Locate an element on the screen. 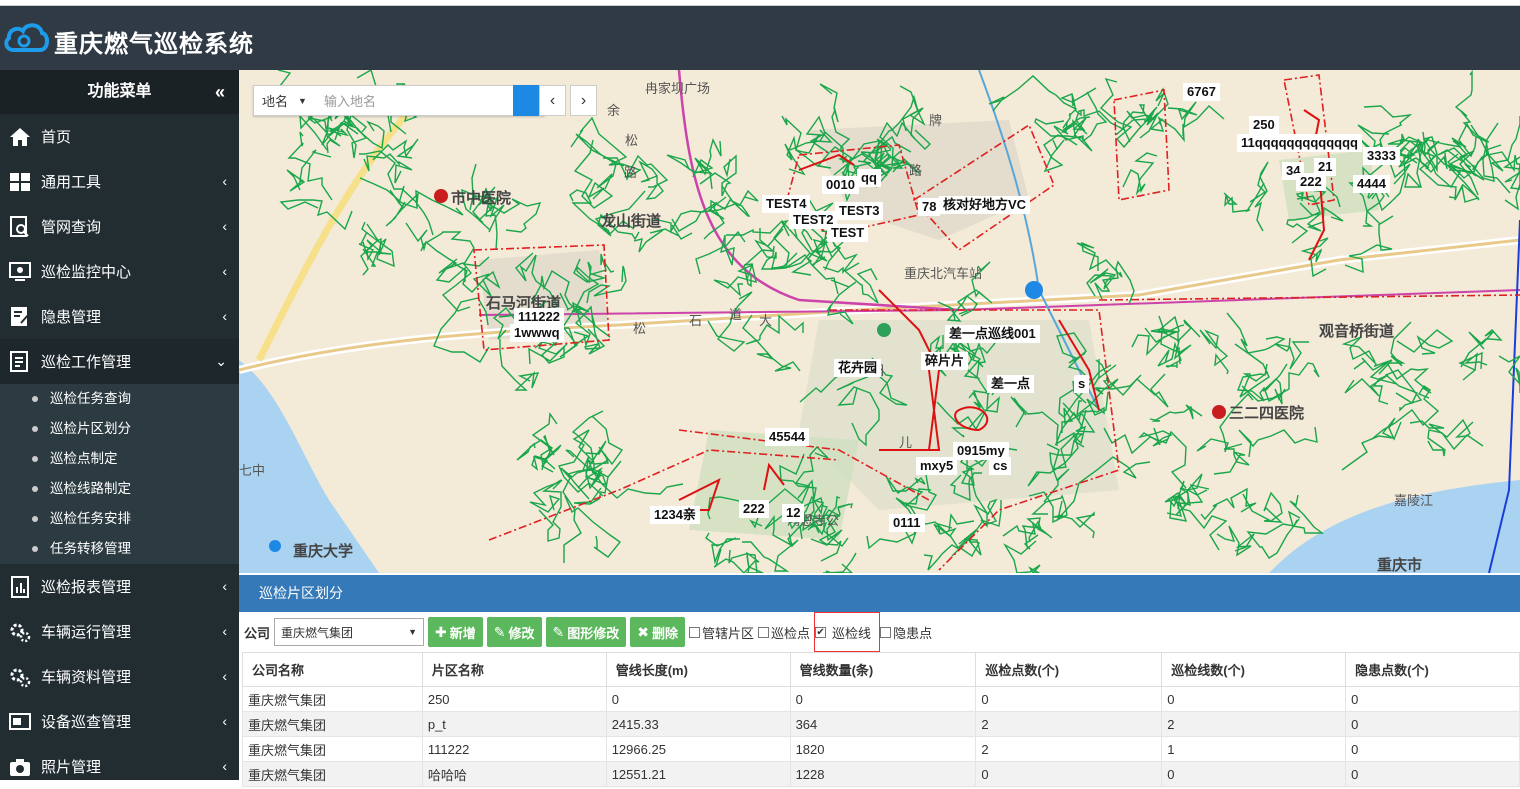 The width and height of the screenshot is (1520, 789). sidebar-item-label: 巡检报表管理 is located at coordinates (86, 587).